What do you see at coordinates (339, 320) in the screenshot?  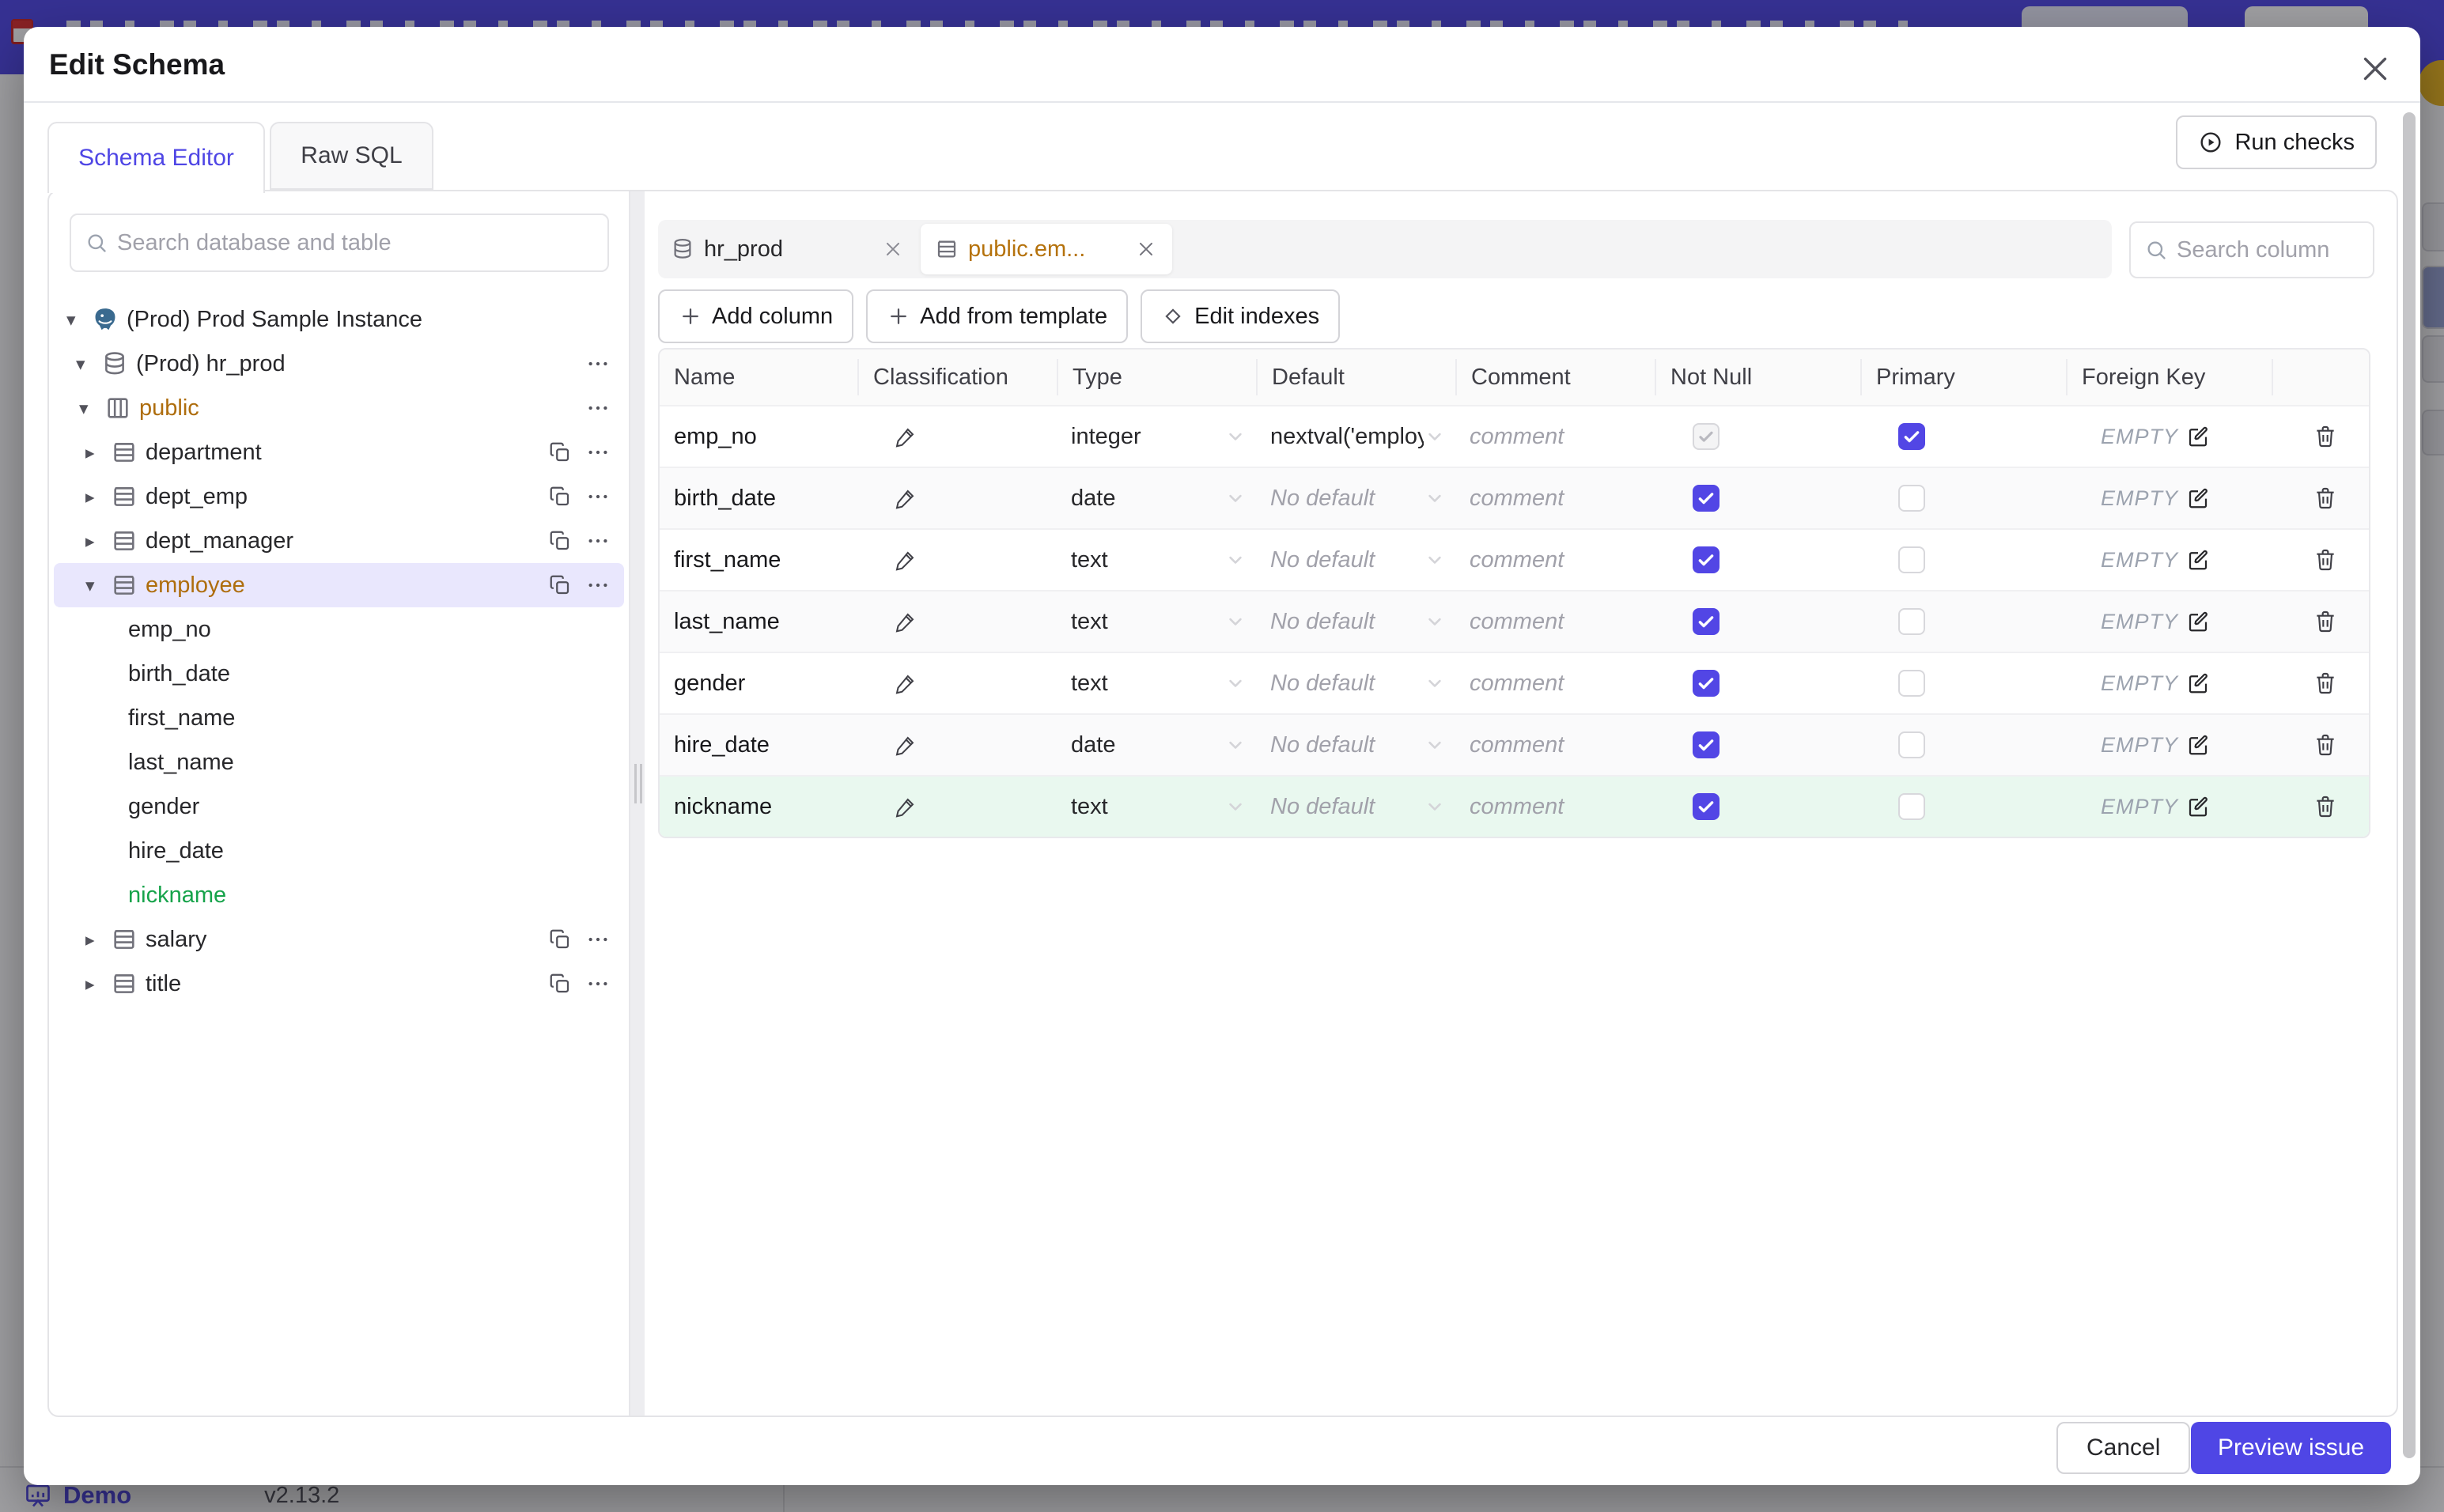 I see `tree-item: ▾ (Prod) Prod Sample Instance` at bounding box center [339, 320].